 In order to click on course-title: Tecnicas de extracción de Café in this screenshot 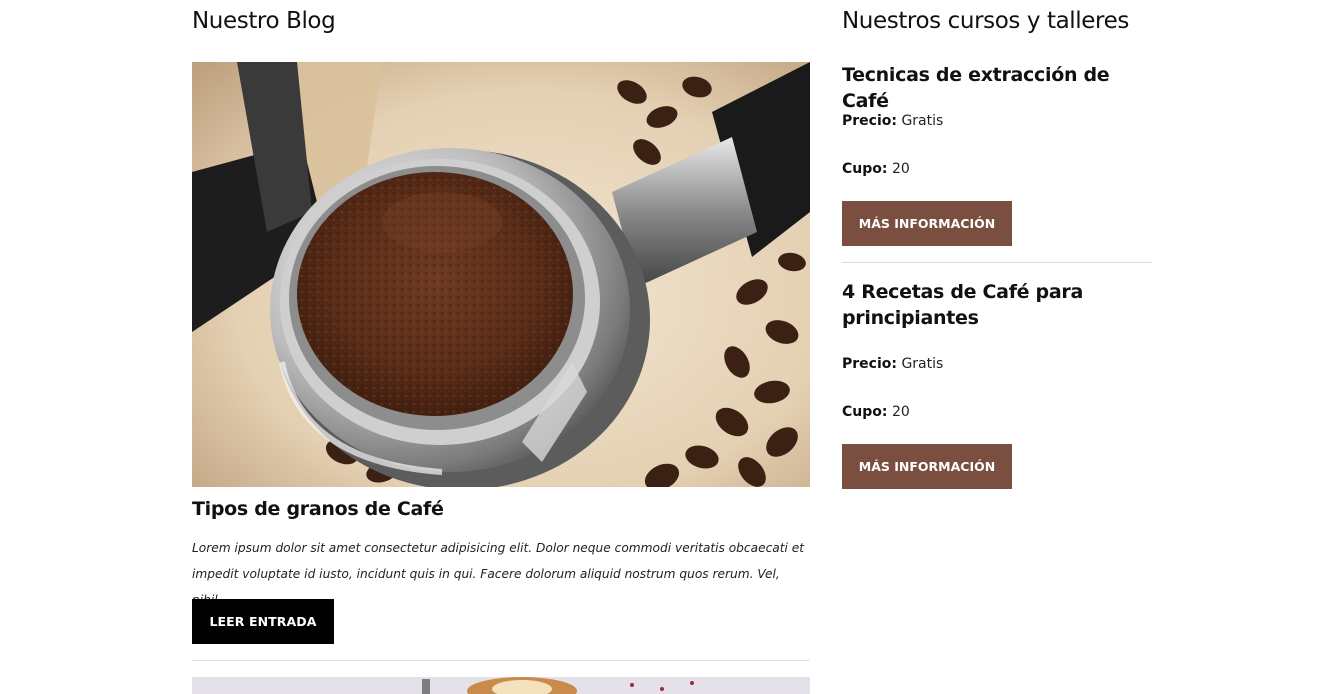, I will do `click(997, 88)`.